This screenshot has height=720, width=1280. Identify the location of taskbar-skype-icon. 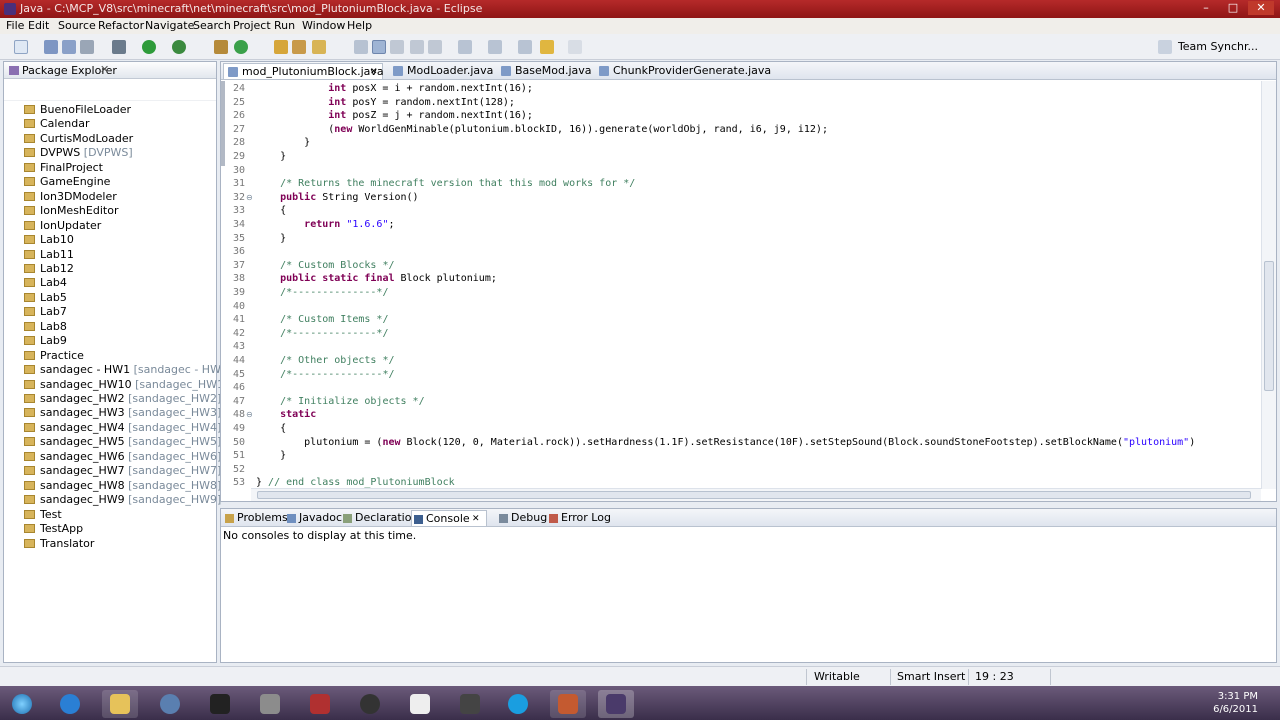
(518, 704).